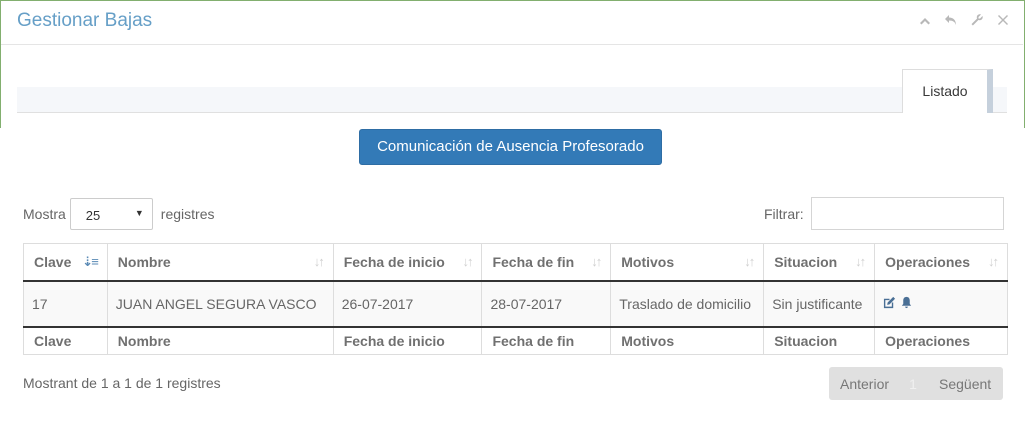  What do you see at coordinates (512, 100) in the screenshot?
I see `tab-bar` at bounding box center [512, 100].